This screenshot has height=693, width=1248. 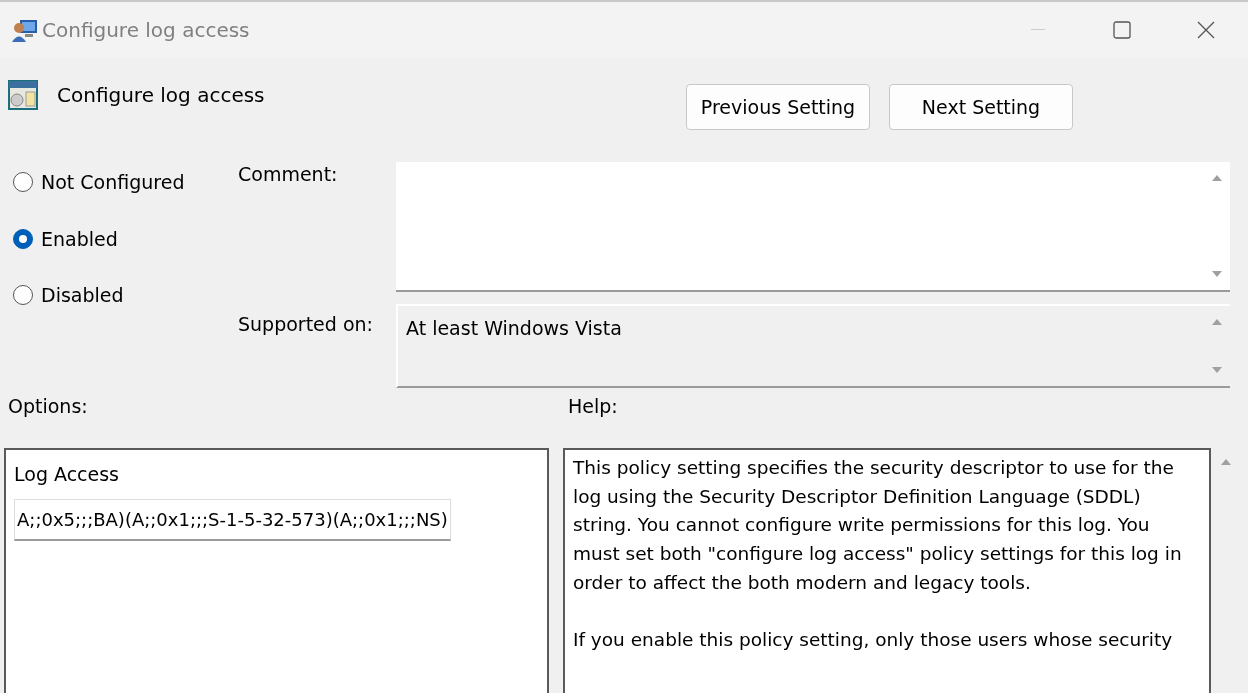 I want to click on setting-title: Configure log access, so click(x=161, y=95).